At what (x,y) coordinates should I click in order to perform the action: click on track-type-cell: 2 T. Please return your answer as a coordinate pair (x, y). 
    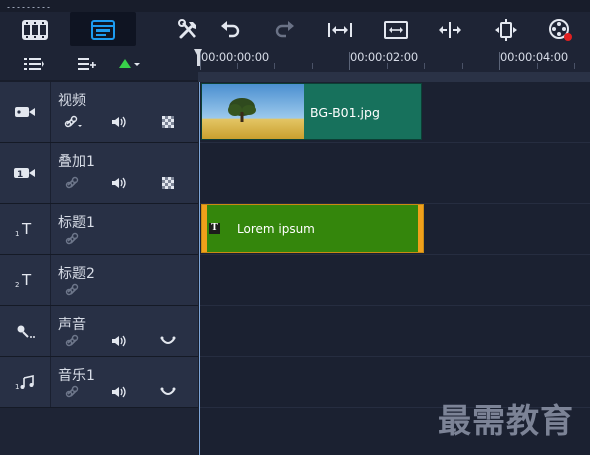
    Looking at the image, I should click on (25, 280).